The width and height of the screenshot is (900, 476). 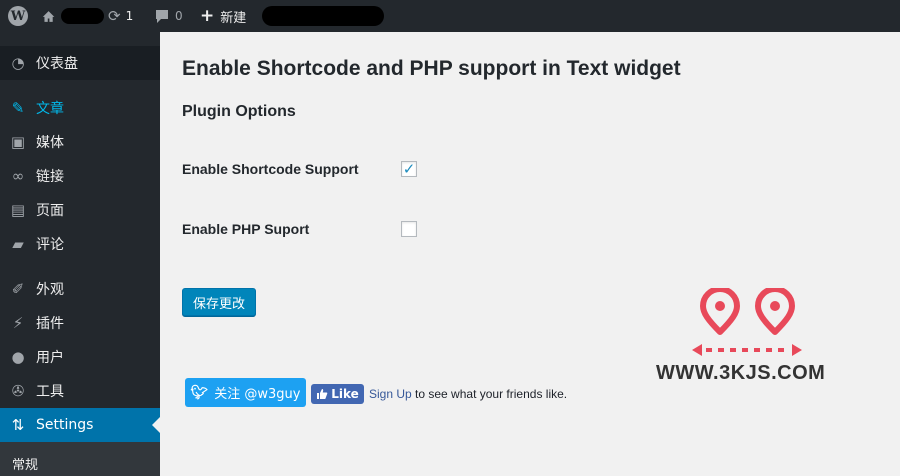 What do you see at coordinates (18, 142) in the screenshot?
I see `media-icon: ▣` at bounding box center [18, 142].